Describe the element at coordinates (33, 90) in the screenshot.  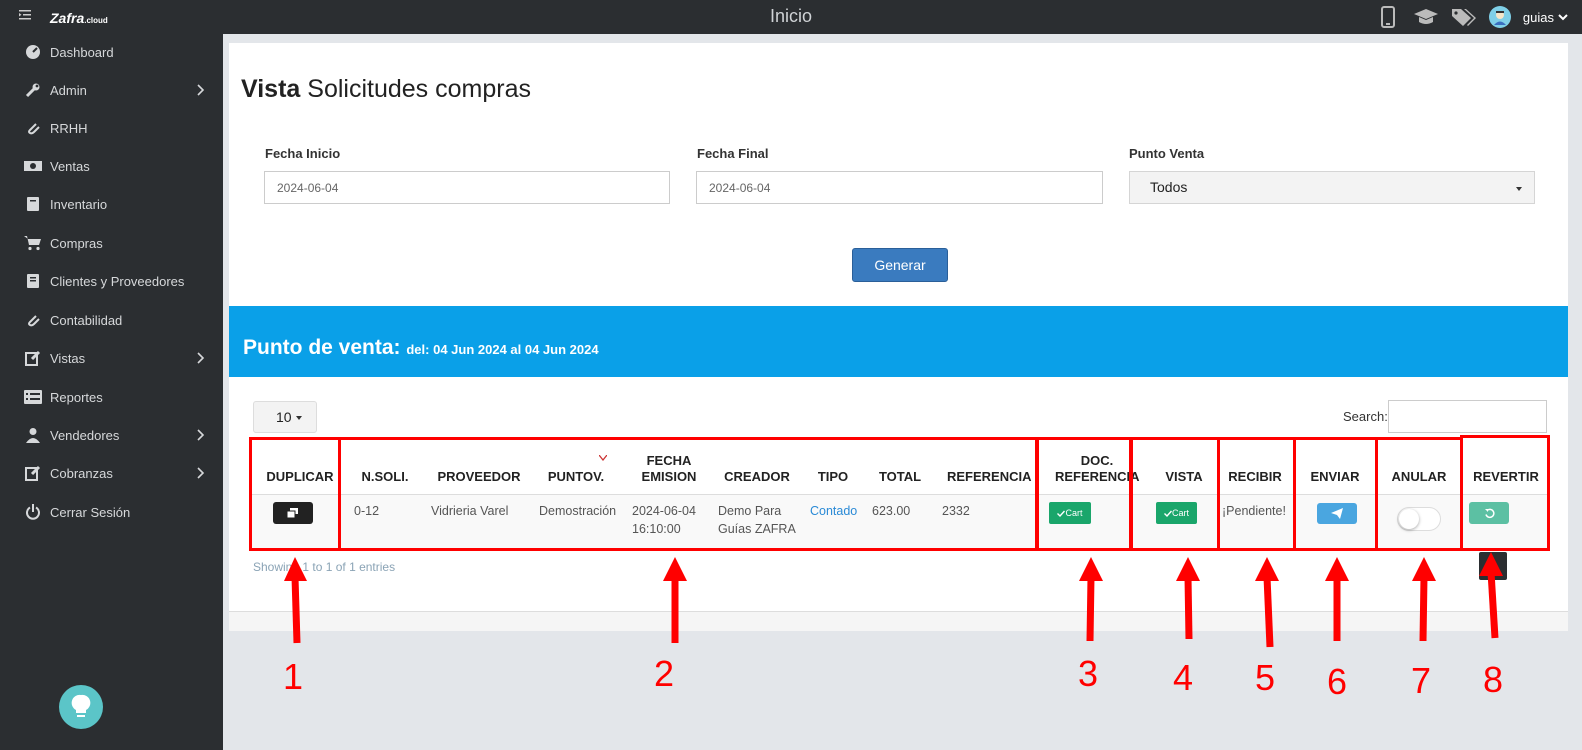
I see `wrench-icon` at that location.